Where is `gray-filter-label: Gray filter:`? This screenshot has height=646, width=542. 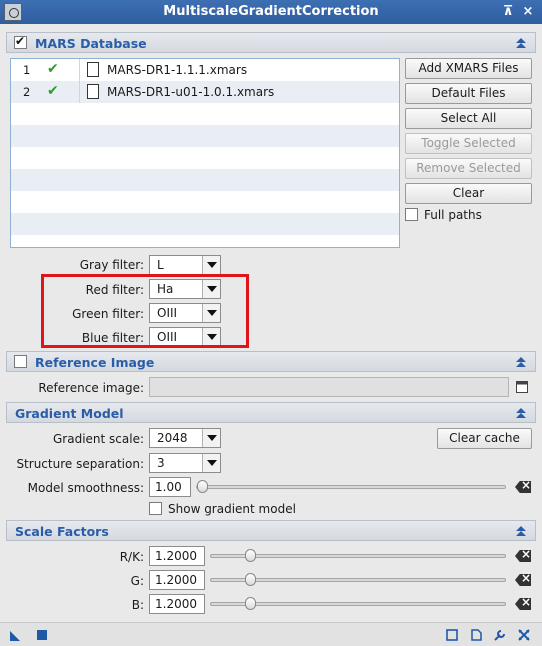 gray-filter-label: Gray filter: is located at coordinates (111, 265).